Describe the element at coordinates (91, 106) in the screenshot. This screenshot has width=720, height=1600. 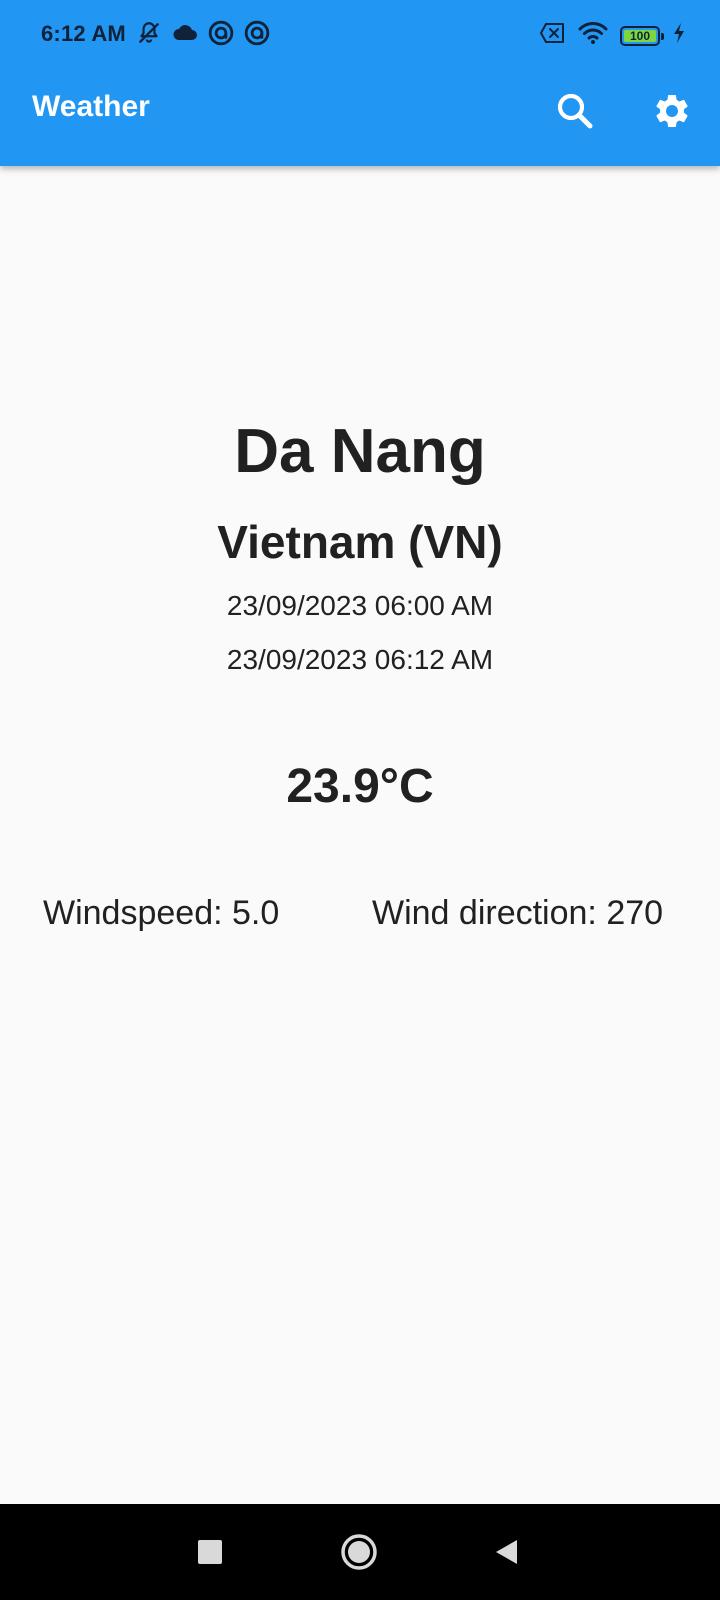
I see `app-title: Weather` at that location.